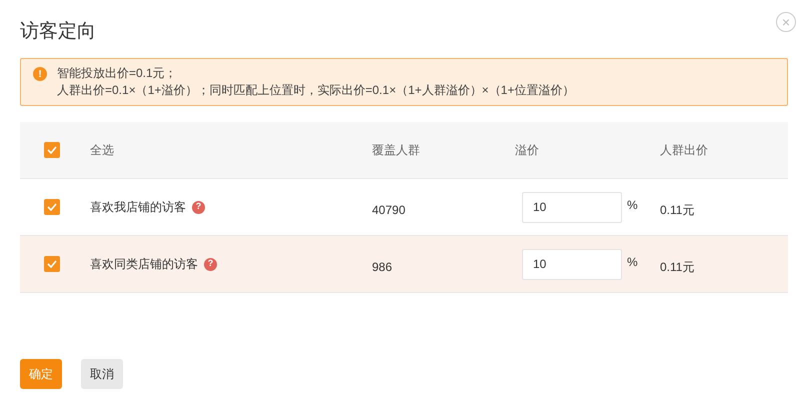  Describe the element at coordinates (138, 207) in the screenshot. I see `table-cell-text: 喜欢我店铺的访客` at that location.